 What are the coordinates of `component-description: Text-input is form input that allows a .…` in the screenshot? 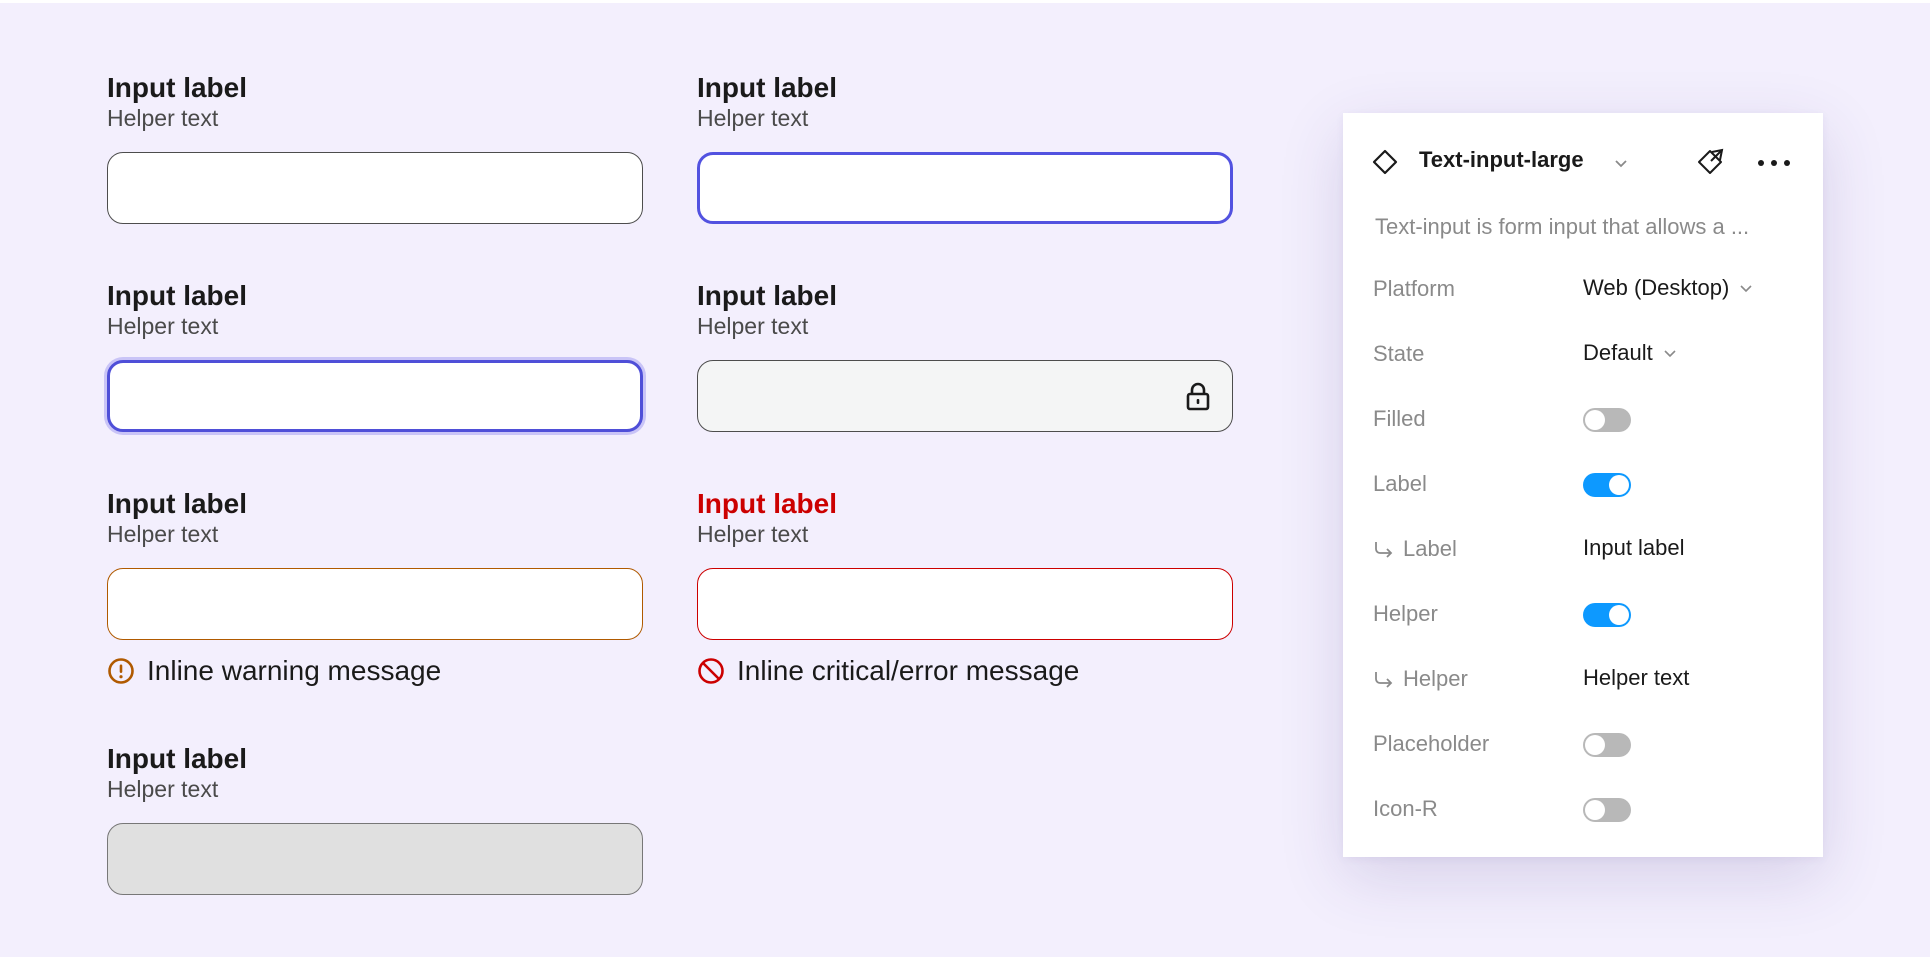 It's located at (1562, 226).